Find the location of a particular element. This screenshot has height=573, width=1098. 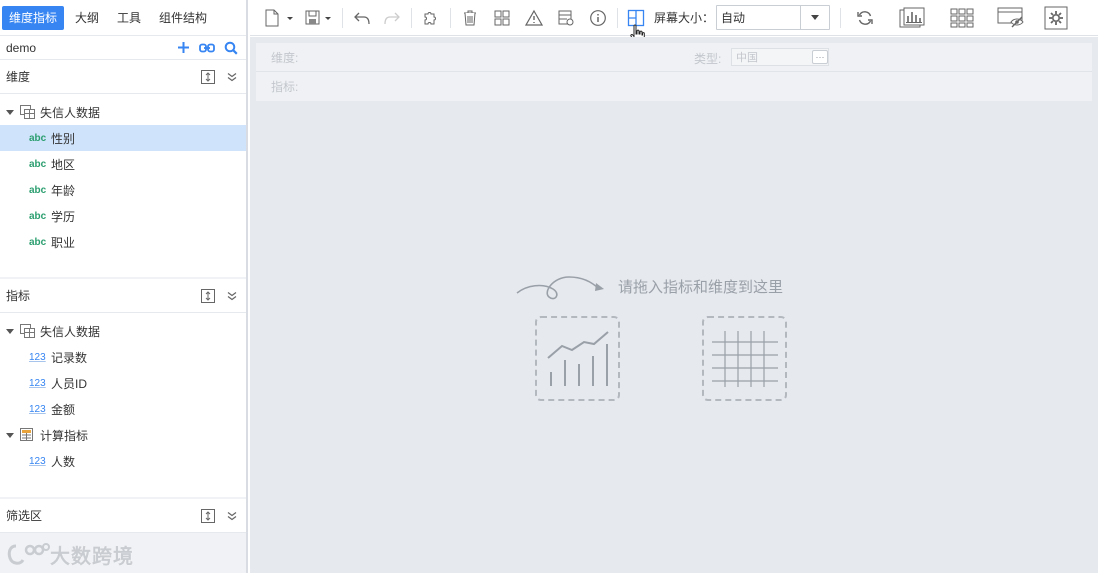

undo-button is located at coordinates (362, 18).